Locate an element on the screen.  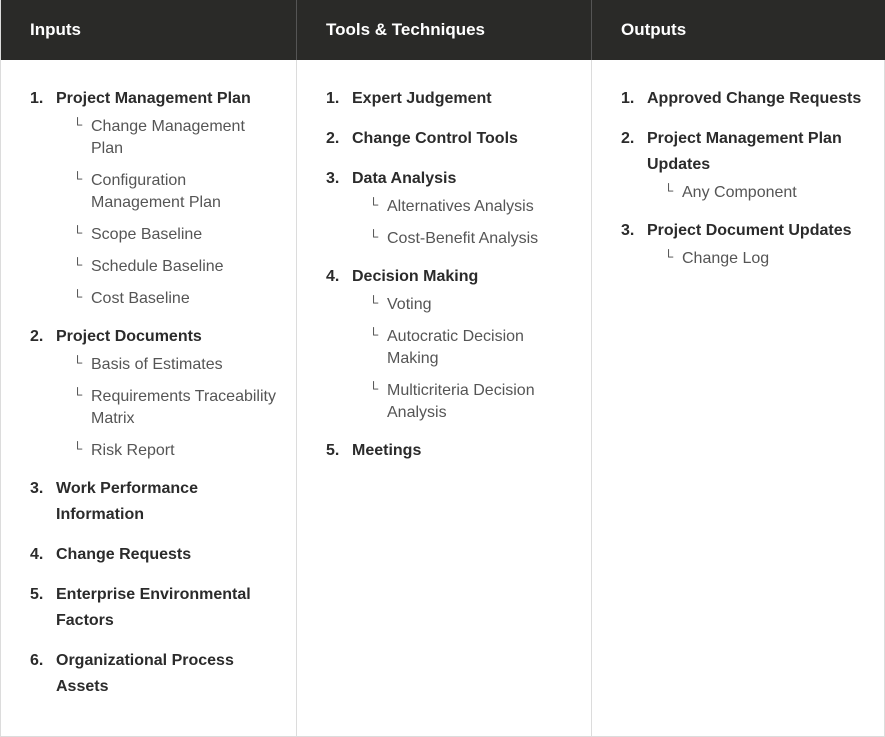
header-label: Inputs is located at coordinates (55, 29).